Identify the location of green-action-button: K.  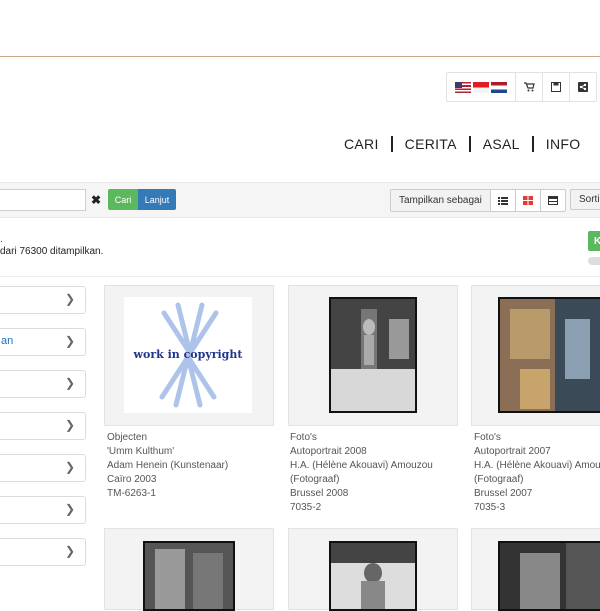
(594, 241).